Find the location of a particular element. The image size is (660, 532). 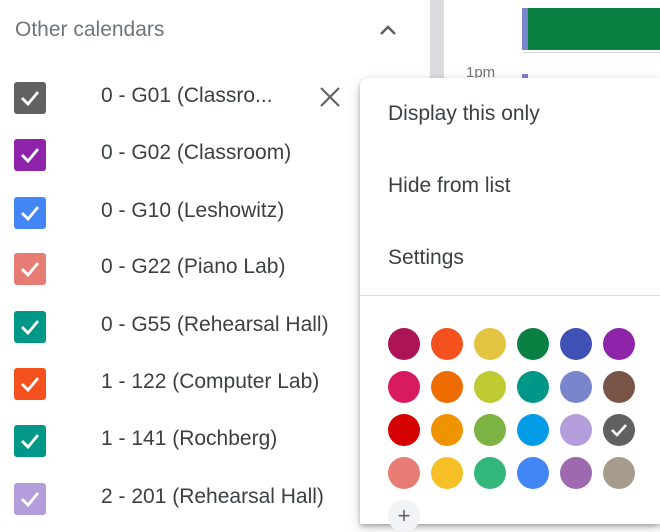

calendar-label: 0 - G22 (Piano Lab) is located at coordinates (193, 266).